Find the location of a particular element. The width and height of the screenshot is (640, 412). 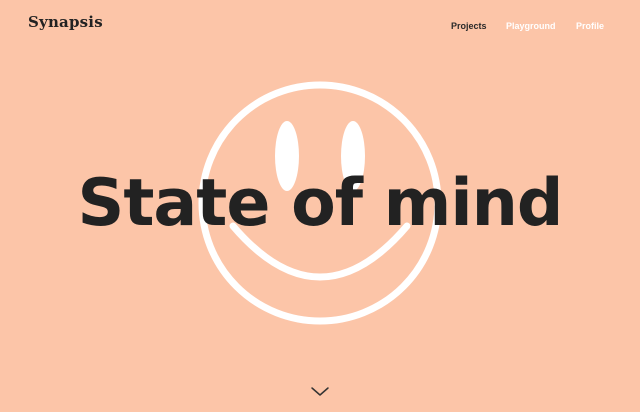

nav-item-profile: Profile is located at coordinates (590, 26).